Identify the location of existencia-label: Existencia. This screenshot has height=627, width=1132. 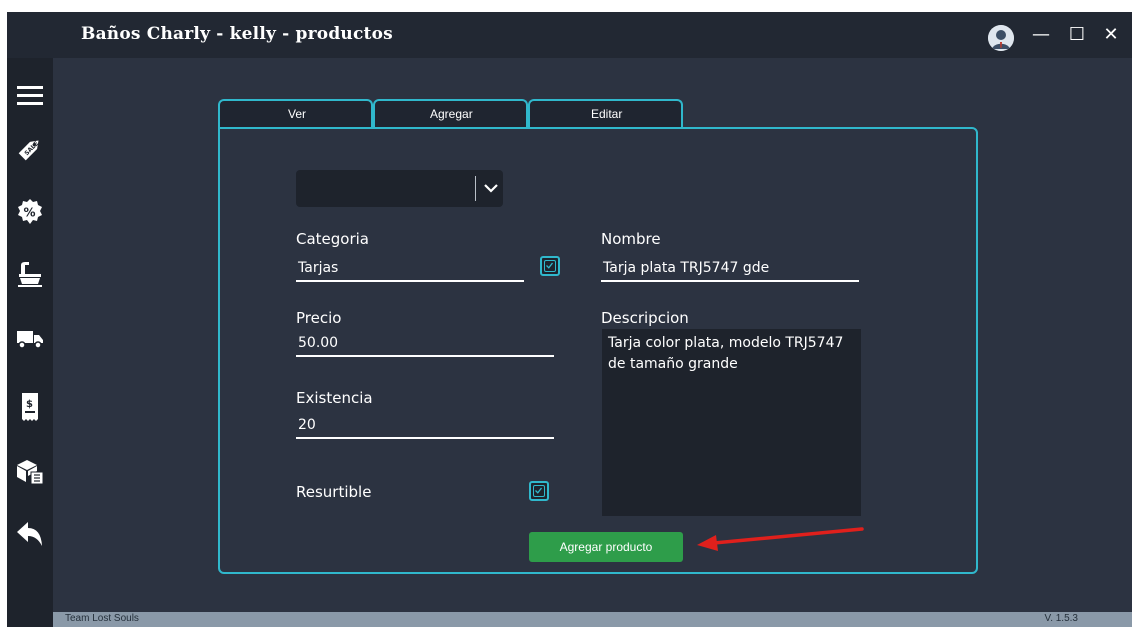
(334, 398).